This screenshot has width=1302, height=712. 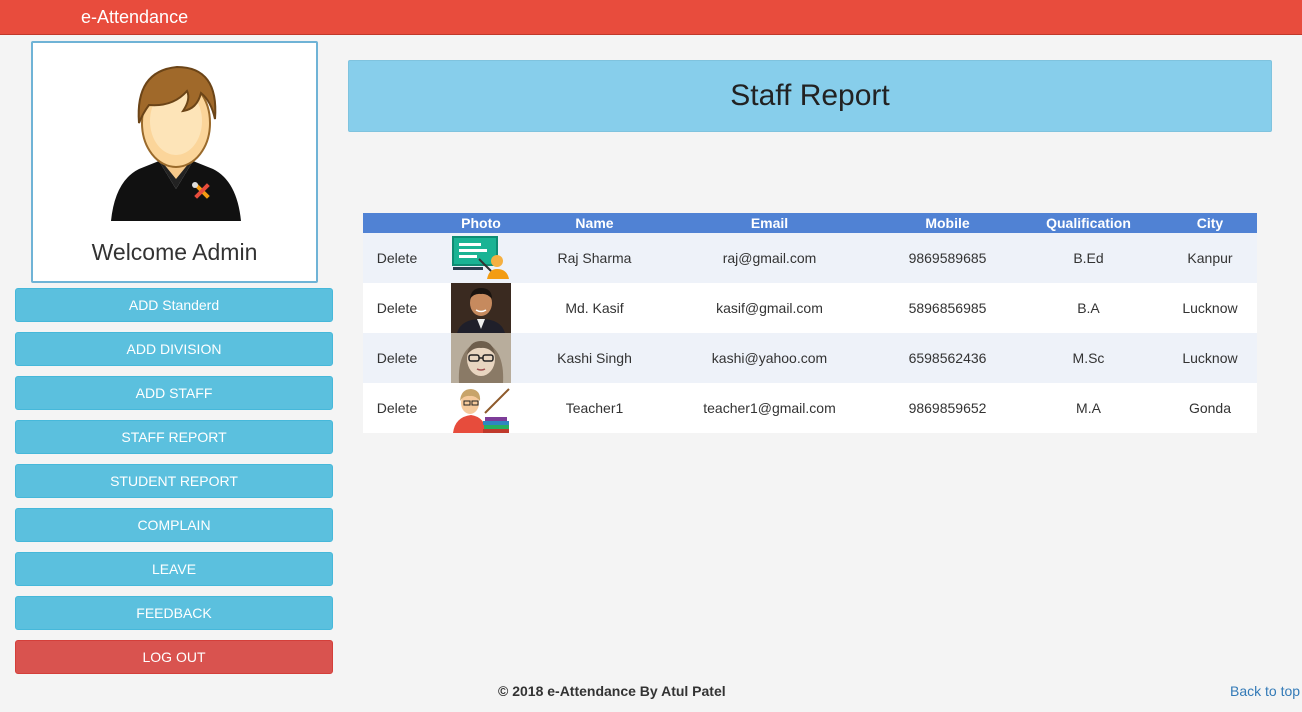 I want to click on column-header-action, so click(x=397, y=223).